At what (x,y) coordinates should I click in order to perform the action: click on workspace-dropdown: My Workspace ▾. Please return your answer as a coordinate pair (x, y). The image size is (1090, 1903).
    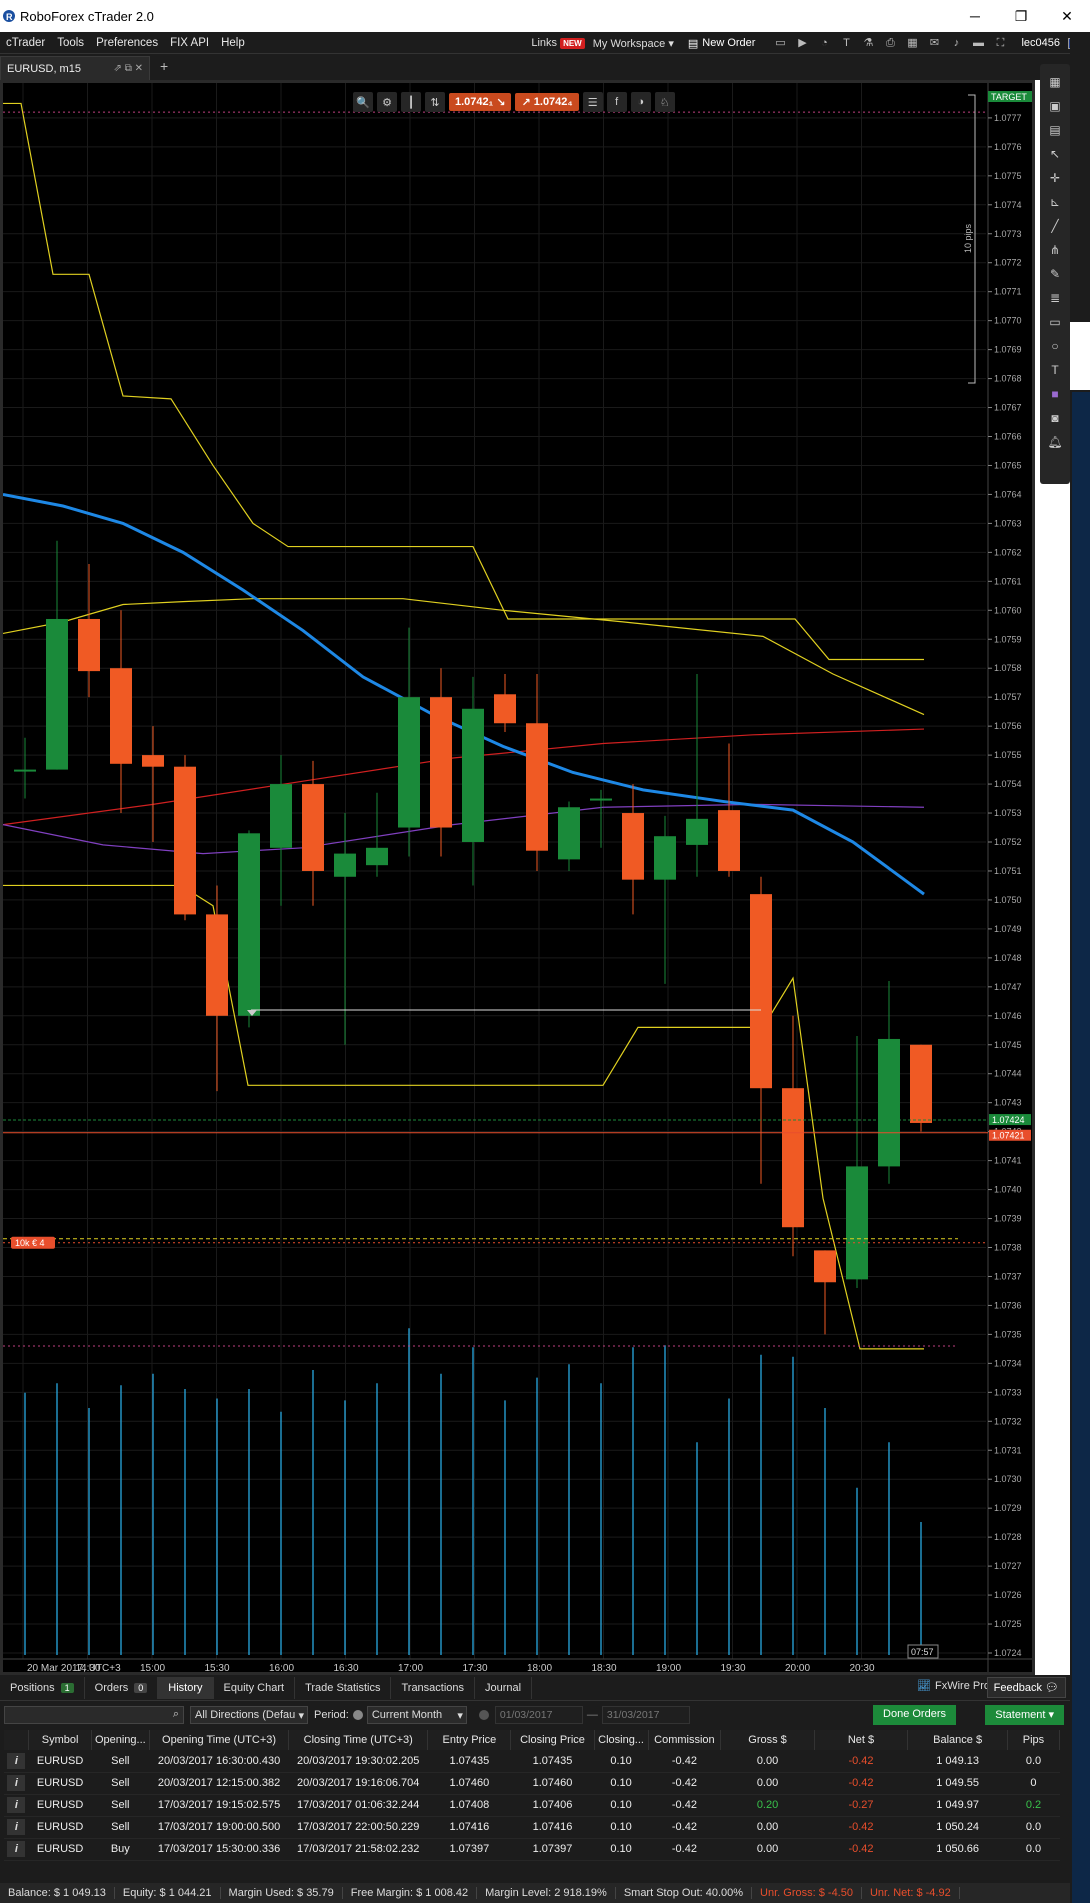
    Looking at the image, I should click on (633, 43).